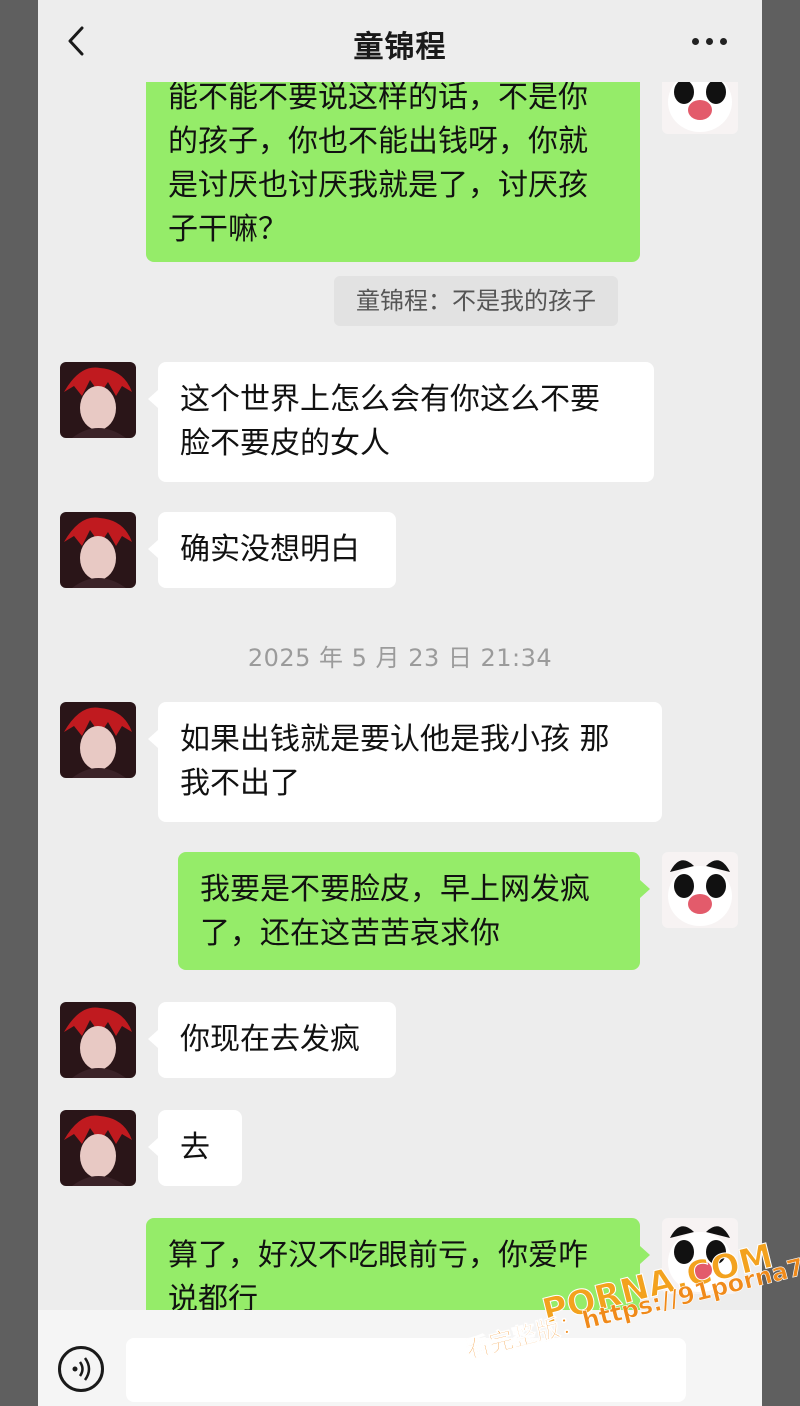  What do you see at coordinates (395, 739) in the screenshot?
I see `message-line: 如果出钱就是要认他是我小孩 那` at bounding box center [395, 739].